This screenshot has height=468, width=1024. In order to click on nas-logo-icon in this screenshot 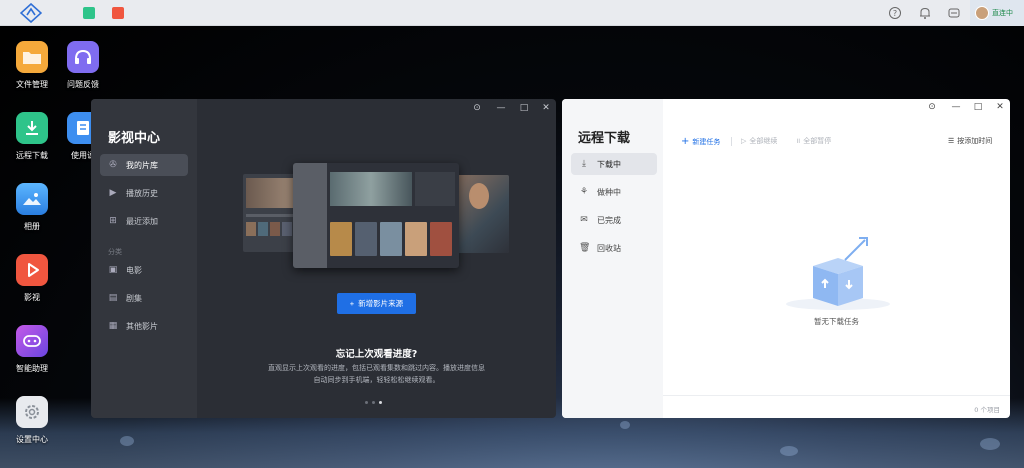, I will do `click(31, 13)`.